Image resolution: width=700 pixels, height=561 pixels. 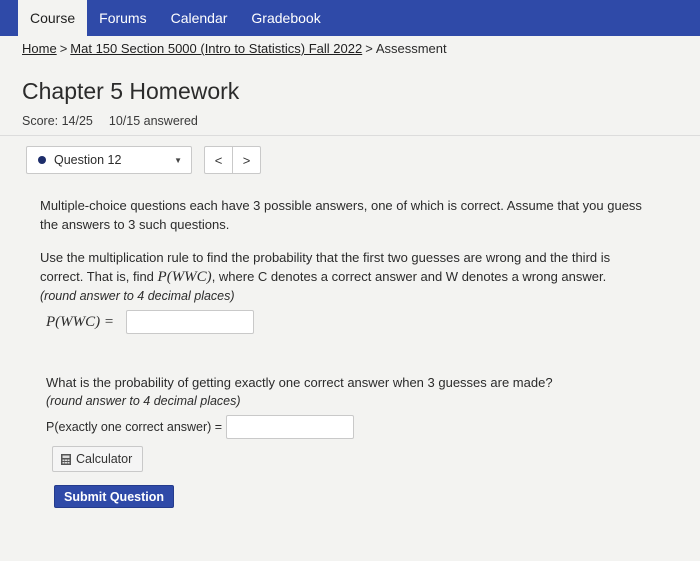 I want to click on part2-hint: (round answer to 4 decimal places), so click(x=143, y=401).